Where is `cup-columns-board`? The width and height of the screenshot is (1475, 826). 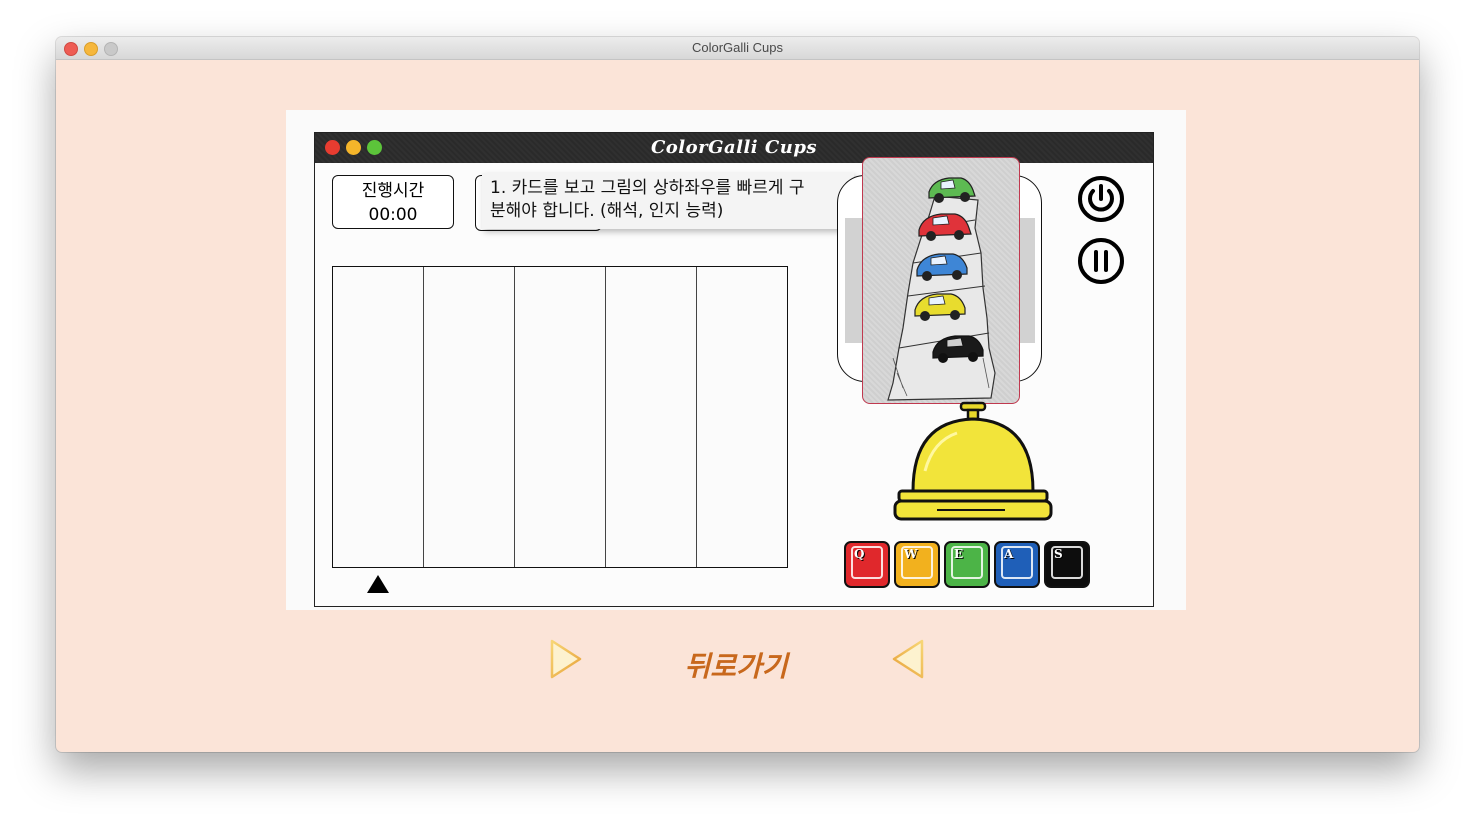 cup-columns-board is located at coordinates (560, 417).